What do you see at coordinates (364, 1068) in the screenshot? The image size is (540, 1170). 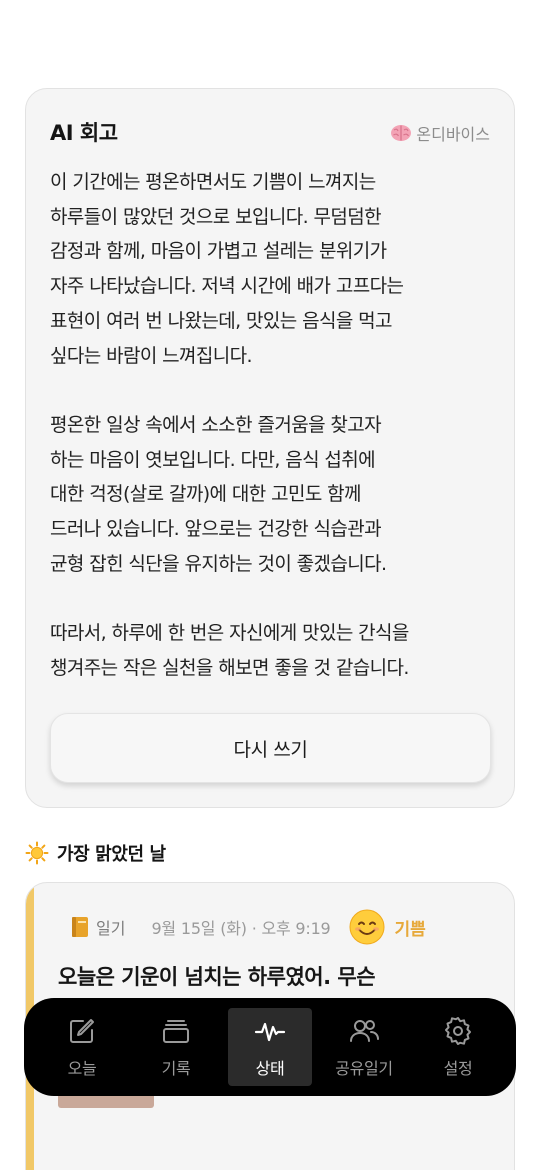 I see `tab-label: 공유일기` at bounding box center [364, 1068].